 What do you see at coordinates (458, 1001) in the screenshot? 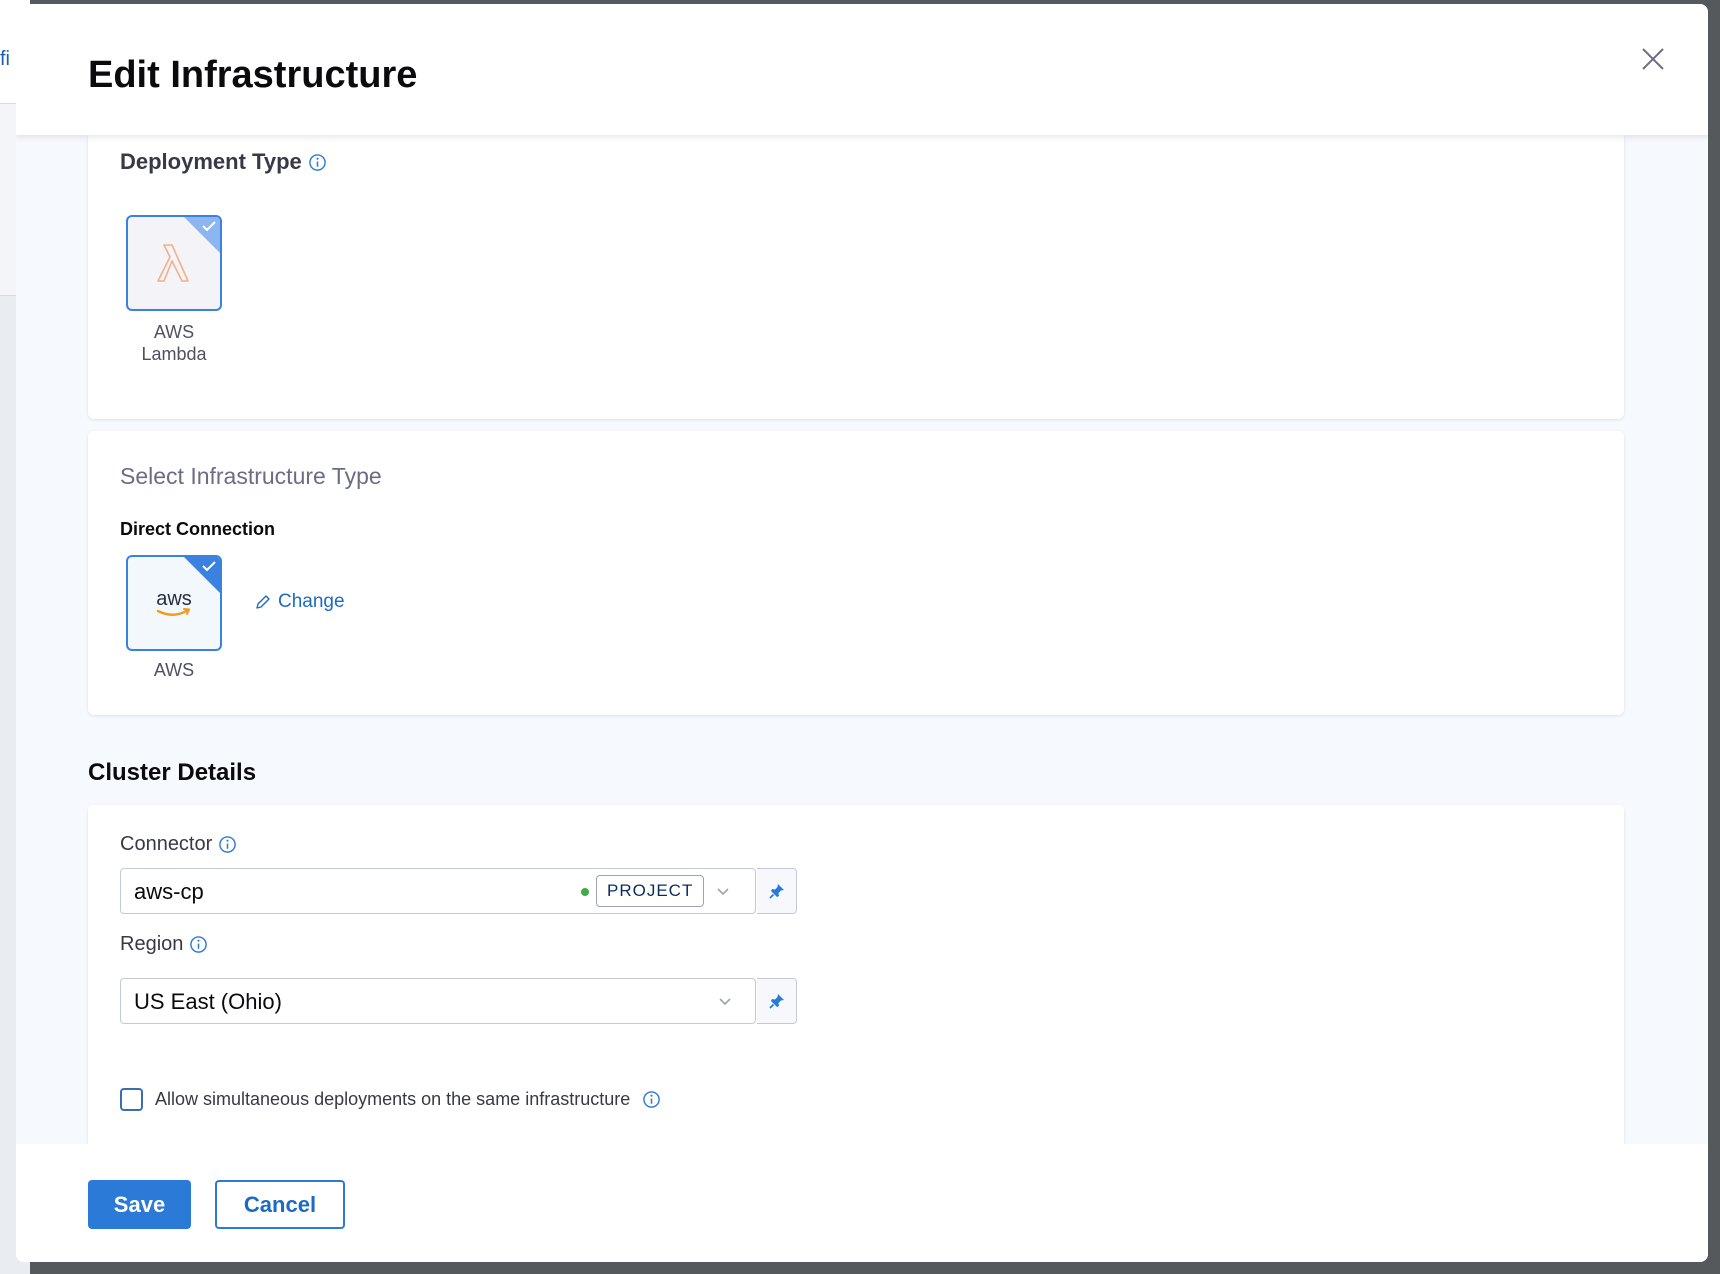
I see `region-select: US East (Ohio)` at bounding box center [458, 1001].